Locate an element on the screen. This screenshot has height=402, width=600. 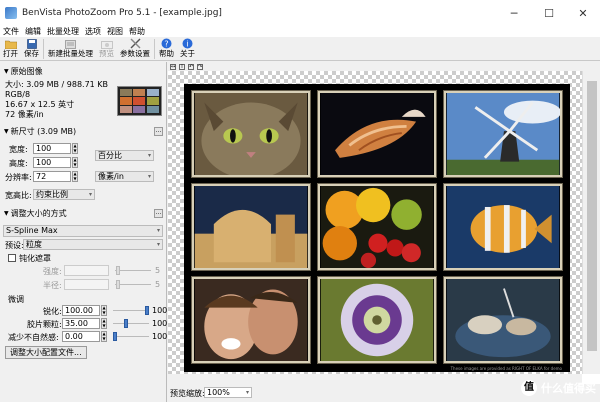
film-grain-slider is located at coordinates (131, 323).